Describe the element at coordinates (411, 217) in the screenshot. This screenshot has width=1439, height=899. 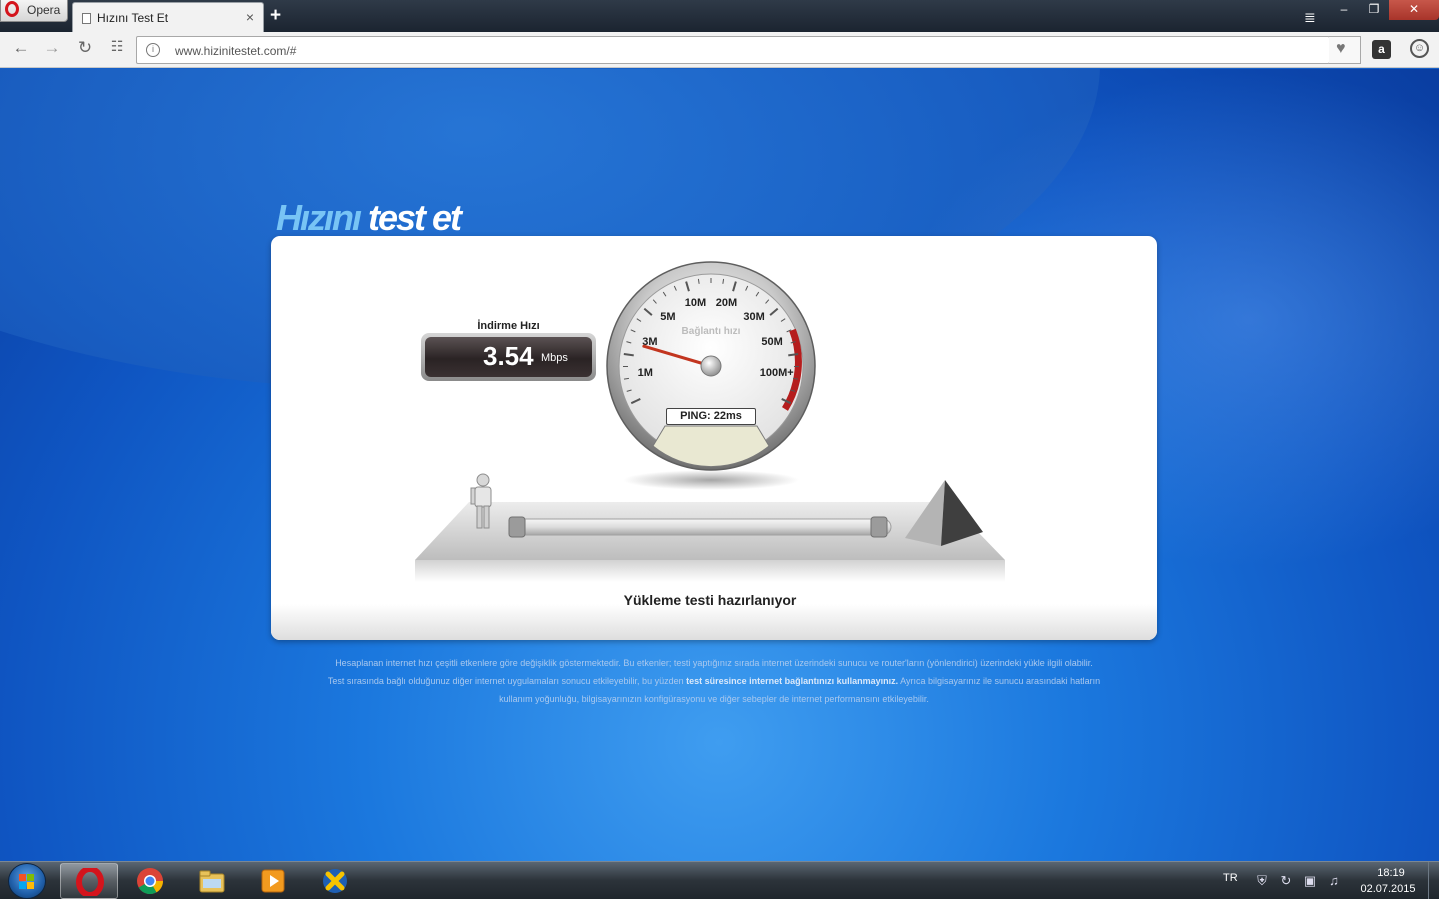
I see `logo-part2: test et` at that location.